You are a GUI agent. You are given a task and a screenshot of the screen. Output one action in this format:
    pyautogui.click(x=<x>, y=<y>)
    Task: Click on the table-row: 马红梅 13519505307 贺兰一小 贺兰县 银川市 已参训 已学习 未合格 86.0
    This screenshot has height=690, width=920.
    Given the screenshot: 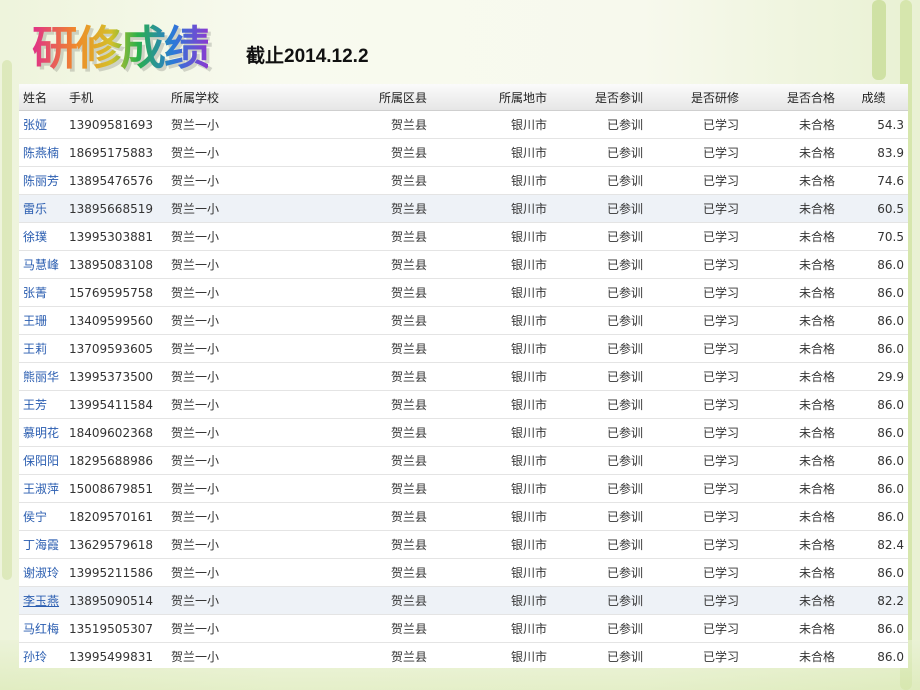 What is the action you would take?
    pyautogui.click(x=463, y=628)
    